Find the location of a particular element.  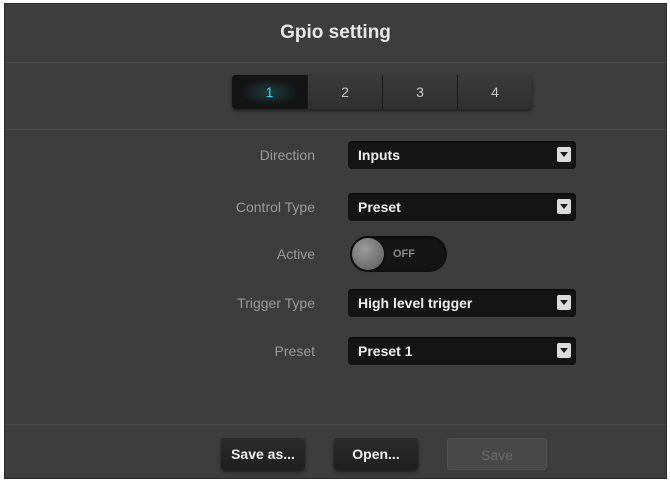

tab-gpio-4: 4 is located at coordinates (494, 92).